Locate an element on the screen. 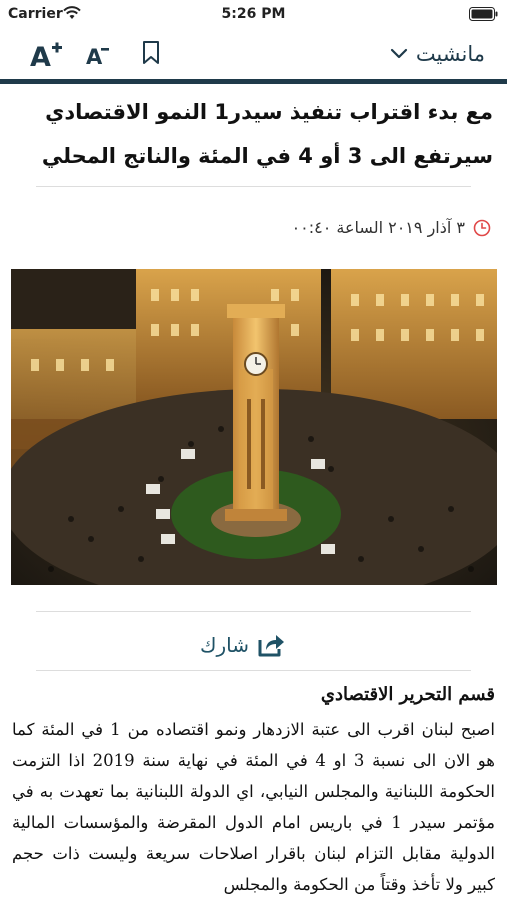  article-byline: قسم التحرير الاقتصادي is located at coordinates (407, 694).